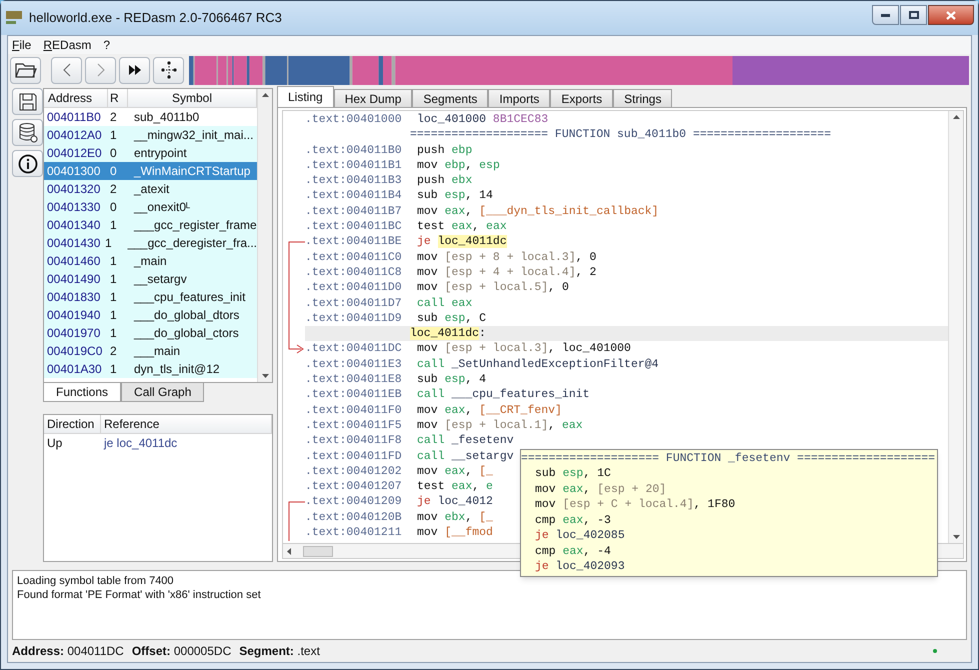 Image resolution: width=979 pixels, height=670 pixels. What do you see at coordinates (626, 135) in the screenshot?
I see `listing-line: ==================== FUNCTION sub_4011b0 ====================` at bounding box center [626, 135].